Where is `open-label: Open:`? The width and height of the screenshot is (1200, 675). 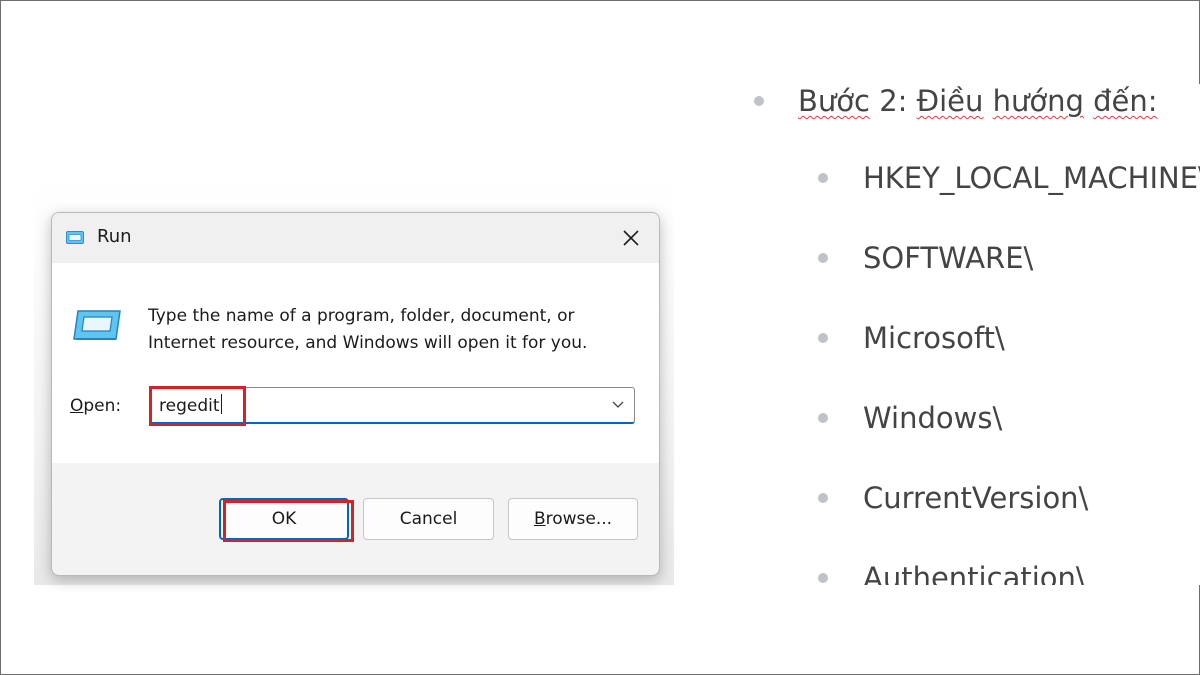
open-label: Open: is located at coordinates (96, 406).